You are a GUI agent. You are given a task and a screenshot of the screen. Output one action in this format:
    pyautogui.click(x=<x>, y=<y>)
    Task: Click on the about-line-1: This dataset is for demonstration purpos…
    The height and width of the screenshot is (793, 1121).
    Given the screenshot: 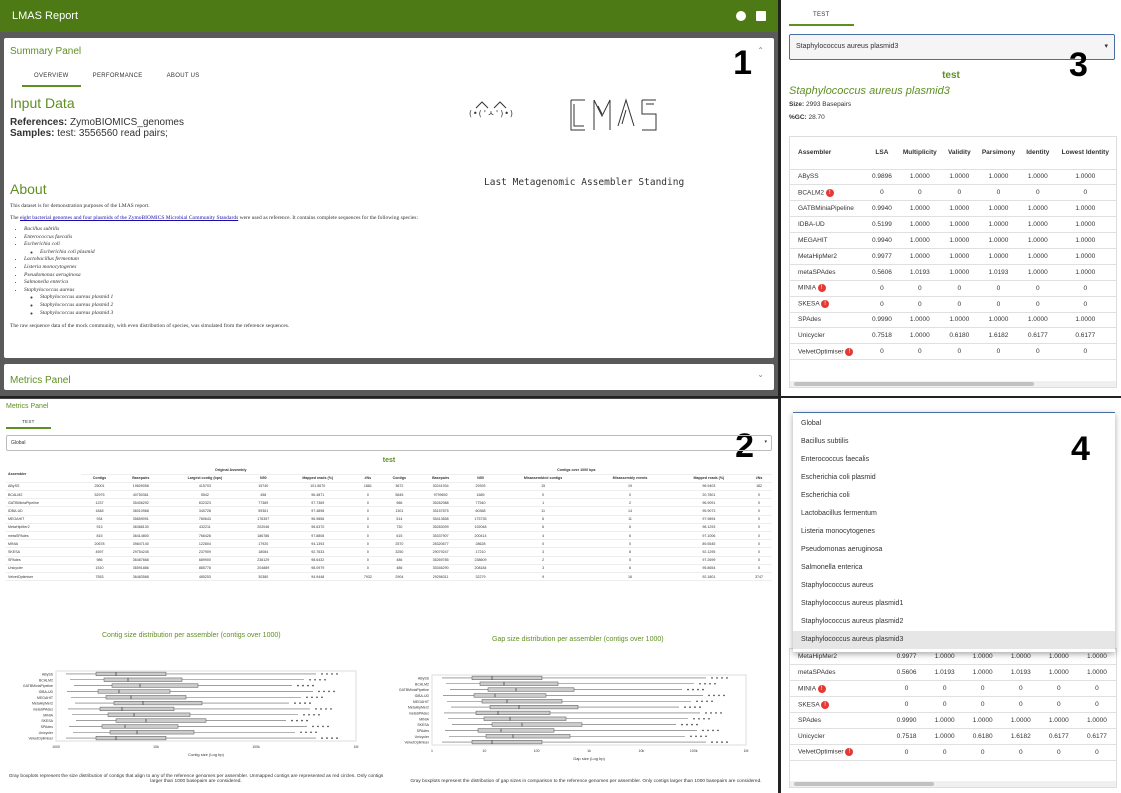 What is the action you would take?
    pyautogui.click(x=80, y=206)
    